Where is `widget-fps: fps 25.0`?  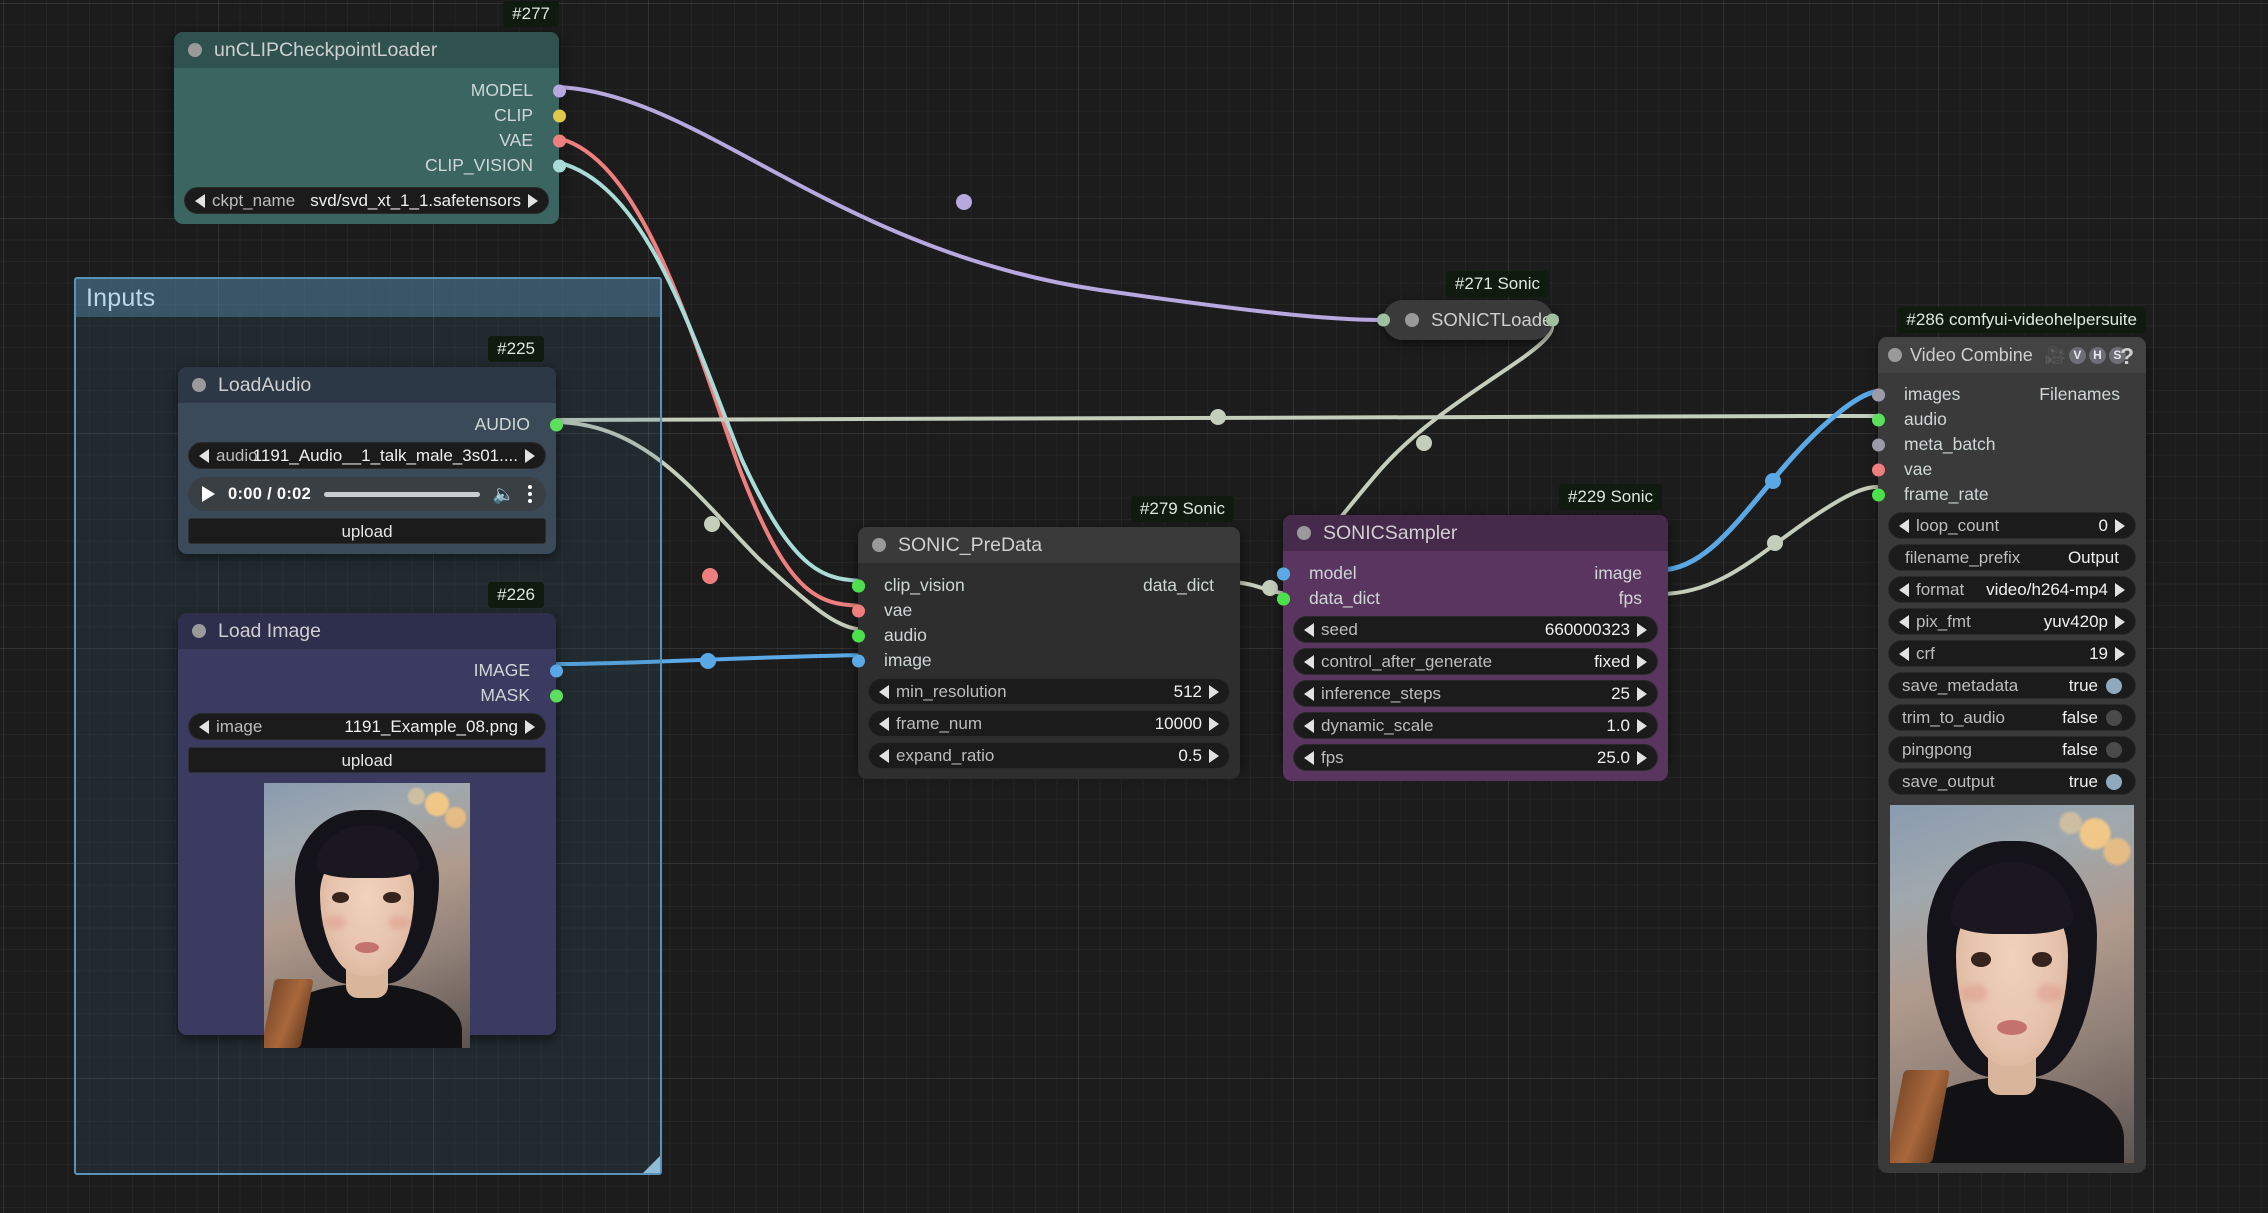 widget-fps: fps 25.0 is located at coordinates (1475, 757).